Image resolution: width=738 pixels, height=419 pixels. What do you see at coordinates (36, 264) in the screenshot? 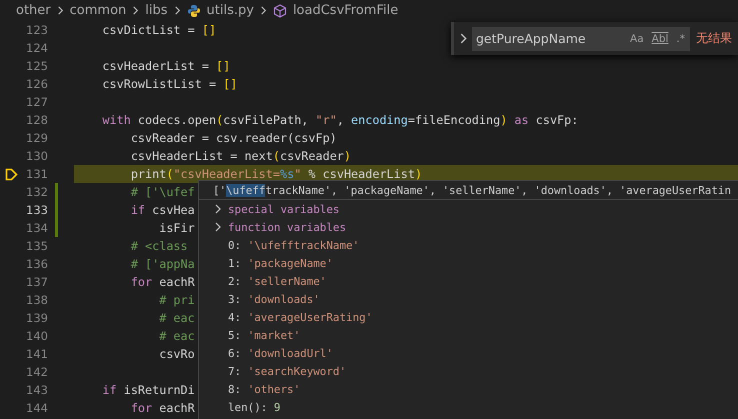
I see `line-number: 136` at bounding box center [36, 264].